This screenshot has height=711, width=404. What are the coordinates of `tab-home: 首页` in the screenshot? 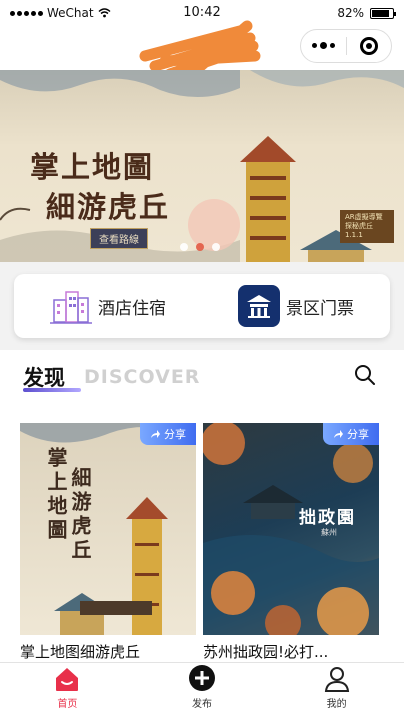 It's located at (67, 687).